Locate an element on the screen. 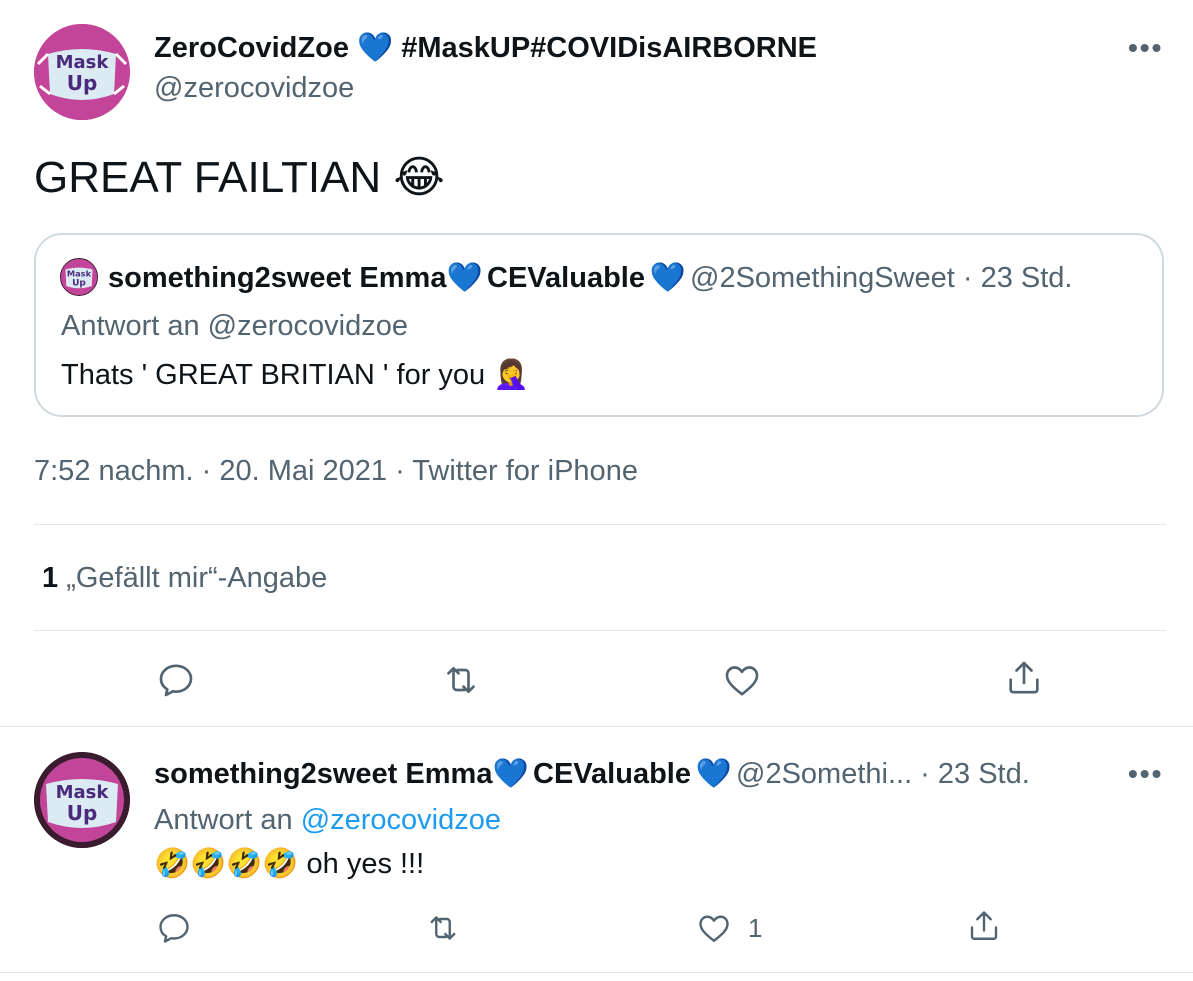 This screenshot has width=1193, height=981. quoted-reply-to: Antwort an @zerocovidzoe is located at coordinates (234, 326).